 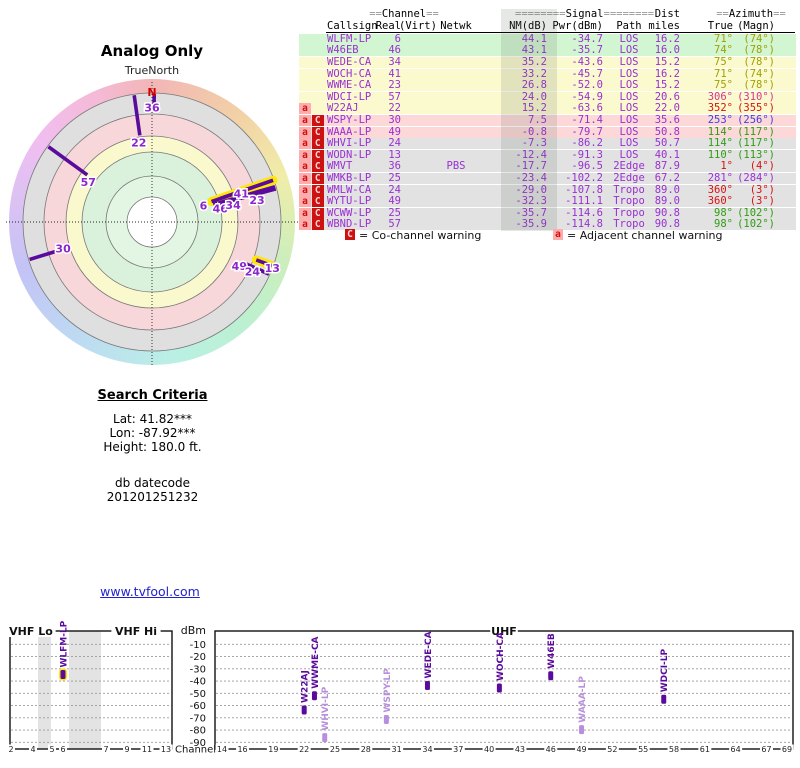 I want to click on cell-pwr: -54.9, so click(x=587, y=96).